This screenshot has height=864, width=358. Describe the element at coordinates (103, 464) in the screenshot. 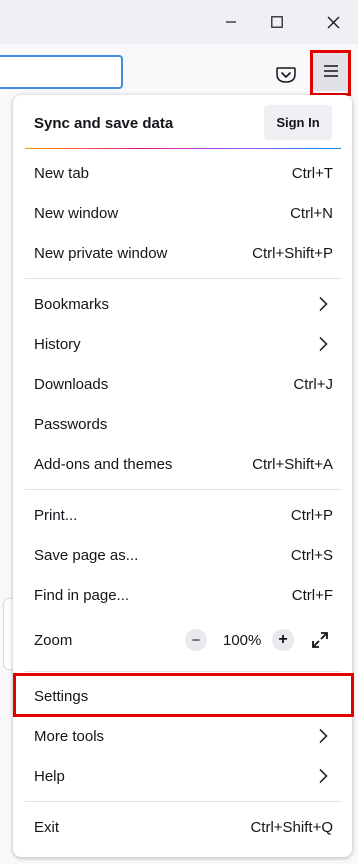

I see `menu-item-label: Add-ons and themes` at that location.